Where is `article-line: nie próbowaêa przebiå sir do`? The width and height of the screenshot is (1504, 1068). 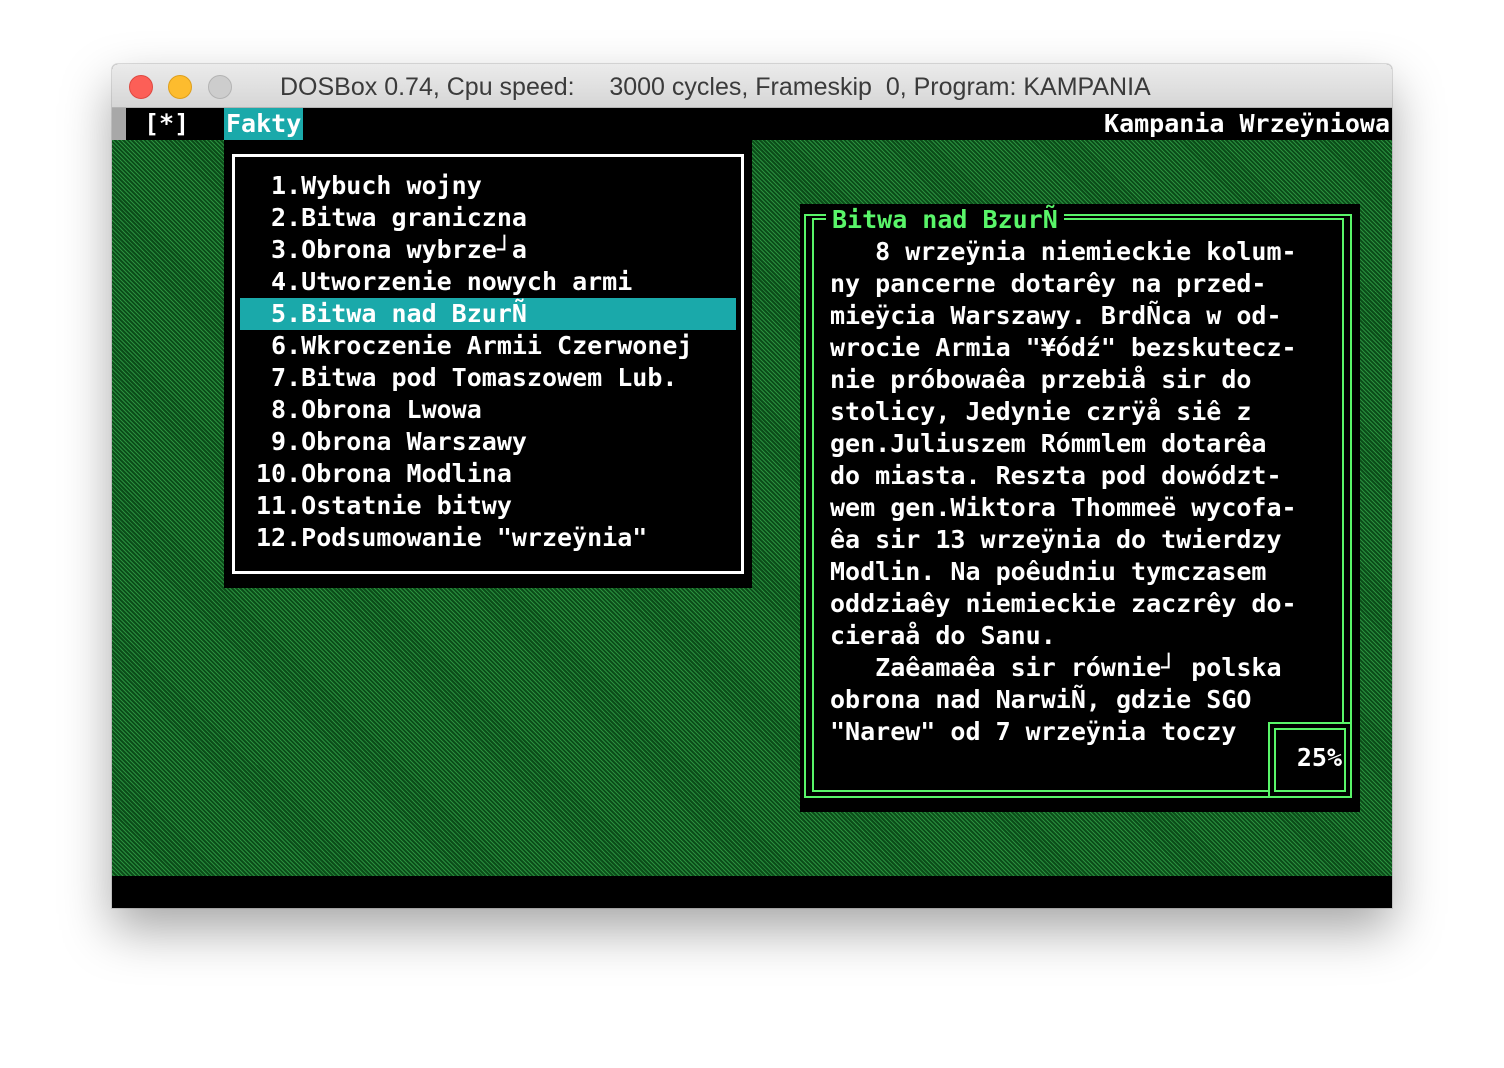
article-line: nie próbowaêa przebiå sir do is located at coordinates (1041, 379).